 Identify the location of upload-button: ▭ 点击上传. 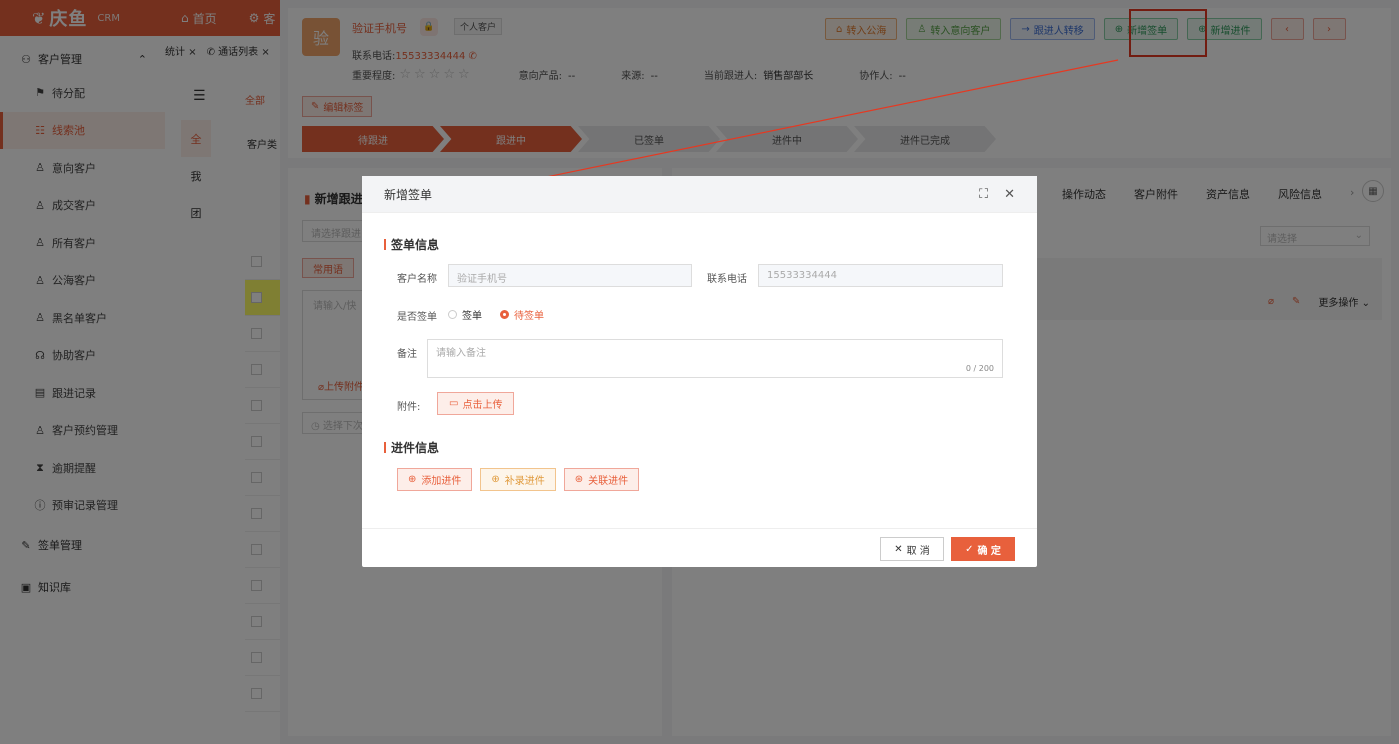
(476, 403).